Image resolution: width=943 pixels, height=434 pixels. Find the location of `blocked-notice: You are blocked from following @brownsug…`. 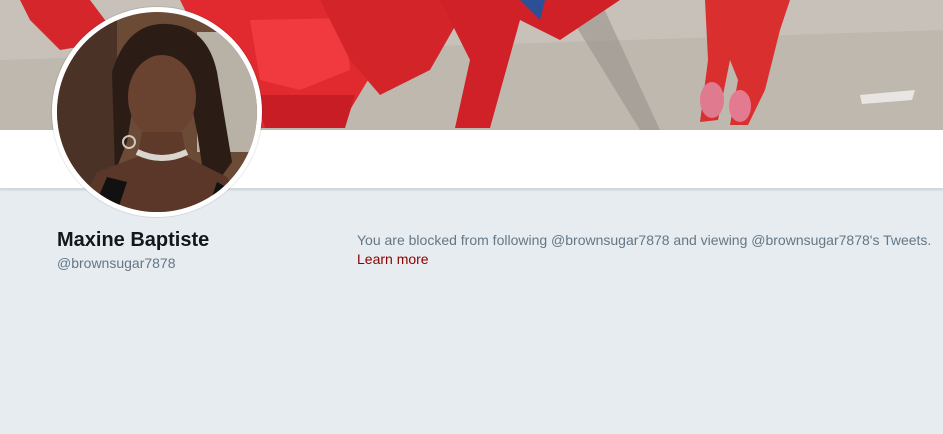

blocked-notice: You are blocked from following @brownsug… is located at coordinates (644, 240).